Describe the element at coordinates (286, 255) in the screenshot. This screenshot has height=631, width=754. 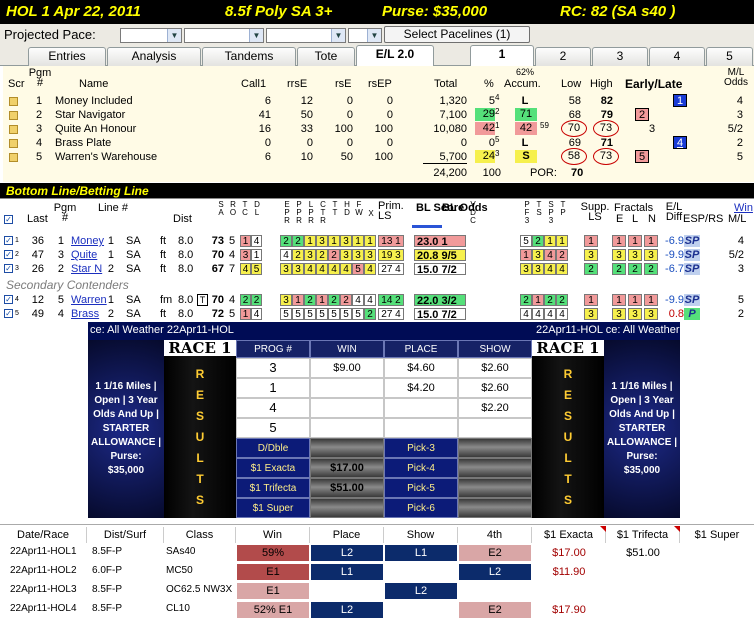
I see `rating-box: 4` at that location.